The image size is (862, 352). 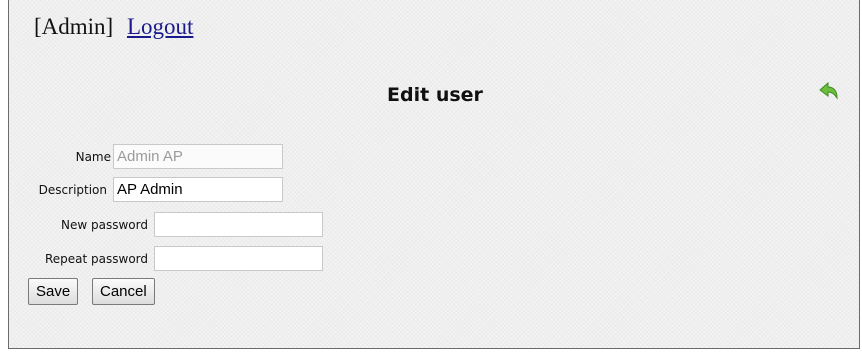 I want to click on new-password-field, so click(x=238, y=224).